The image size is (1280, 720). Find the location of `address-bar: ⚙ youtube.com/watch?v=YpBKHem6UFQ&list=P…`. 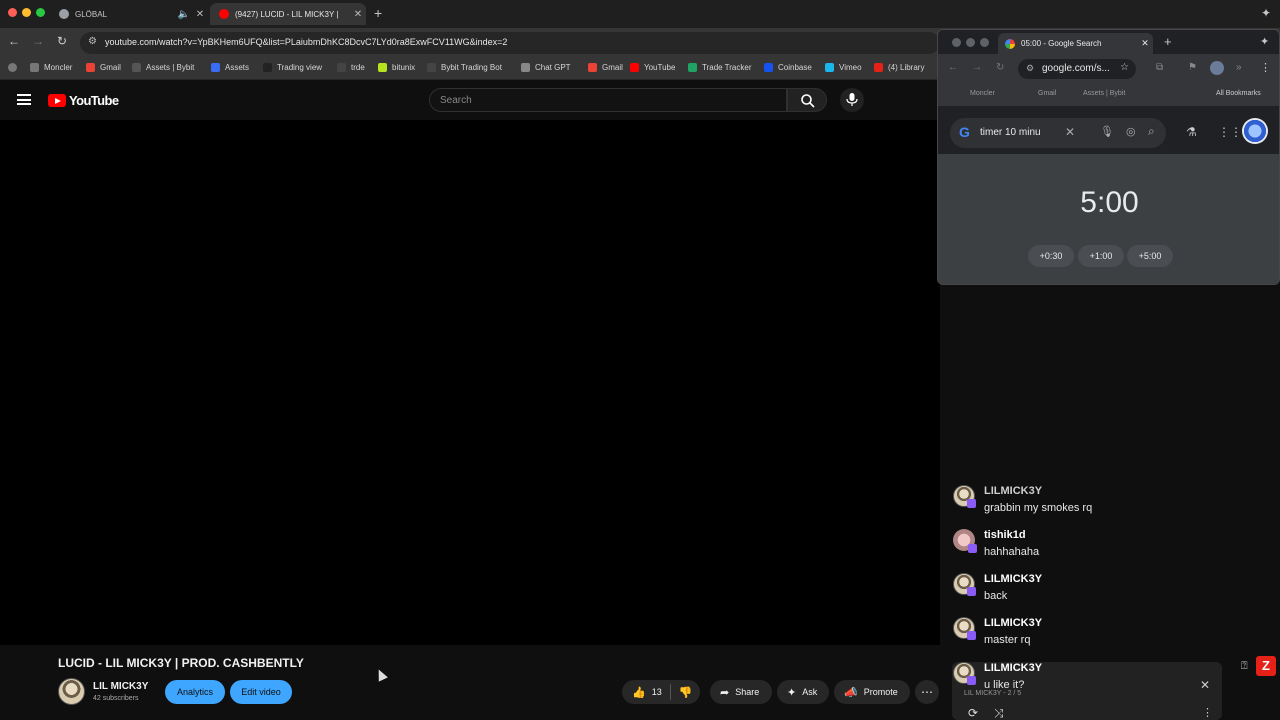

address-bar: ⚙ youtube.com/watch?v=YpBKHem6UFQ&list=P… is located at coordinates (510, 43).